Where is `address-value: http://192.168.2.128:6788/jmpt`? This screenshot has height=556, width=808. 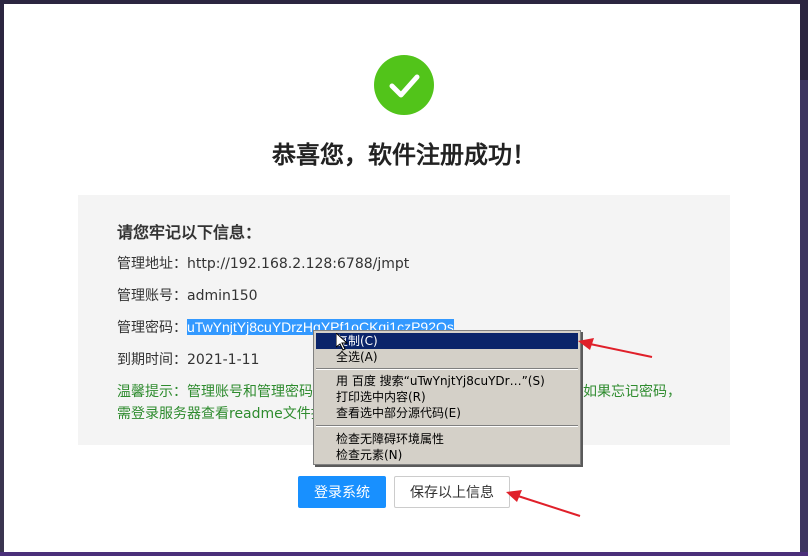
address-value: http://192.168.2.128:6788/jmpt is located at coordinates (298, 264).